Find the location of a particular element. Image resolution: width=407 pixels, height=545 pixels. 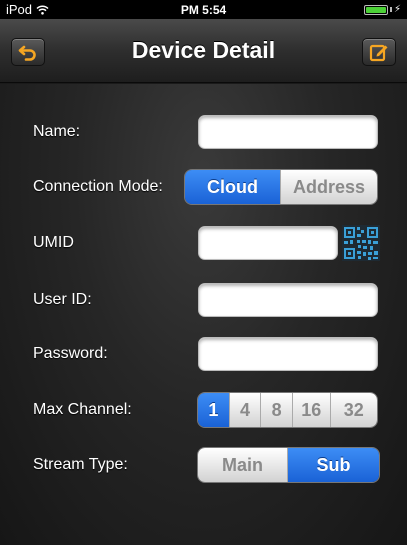

max-channel-segmented: 1 4 8 16 32 is located at coordinates (287, 410).